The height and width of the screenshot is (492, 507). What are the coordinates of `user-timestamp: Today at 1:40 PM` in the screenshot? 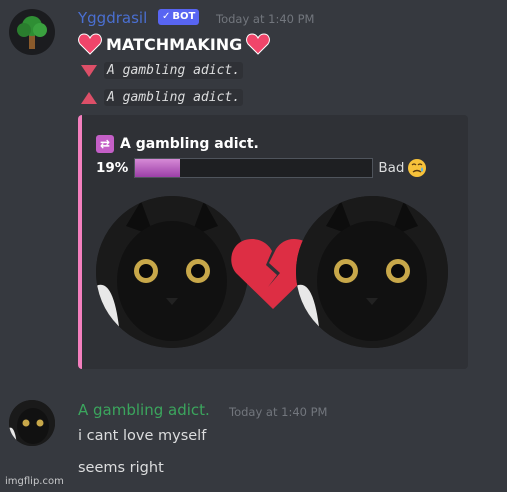 It's located at (278, 412).